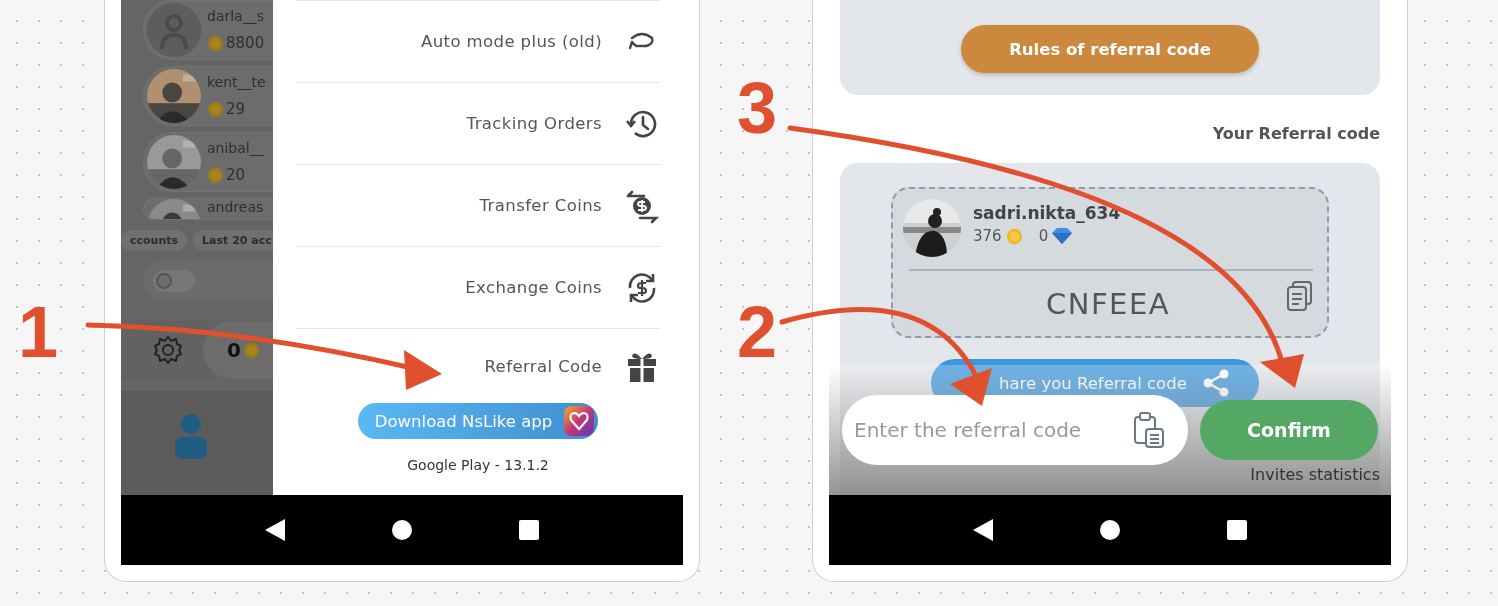 This screenshot has width=1498, height=606. Describe the element at coordinates (1062, 236) in the screenshot. I see `diamond-icon` at that location.